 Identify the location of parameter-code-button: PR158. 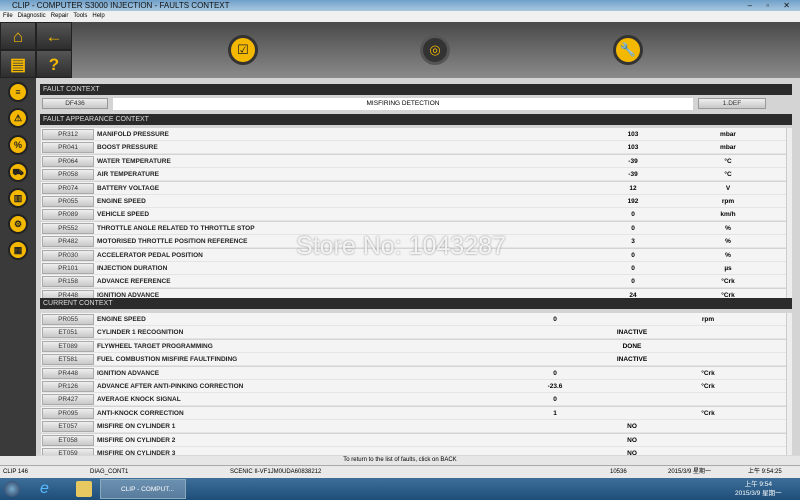
(68, 282).